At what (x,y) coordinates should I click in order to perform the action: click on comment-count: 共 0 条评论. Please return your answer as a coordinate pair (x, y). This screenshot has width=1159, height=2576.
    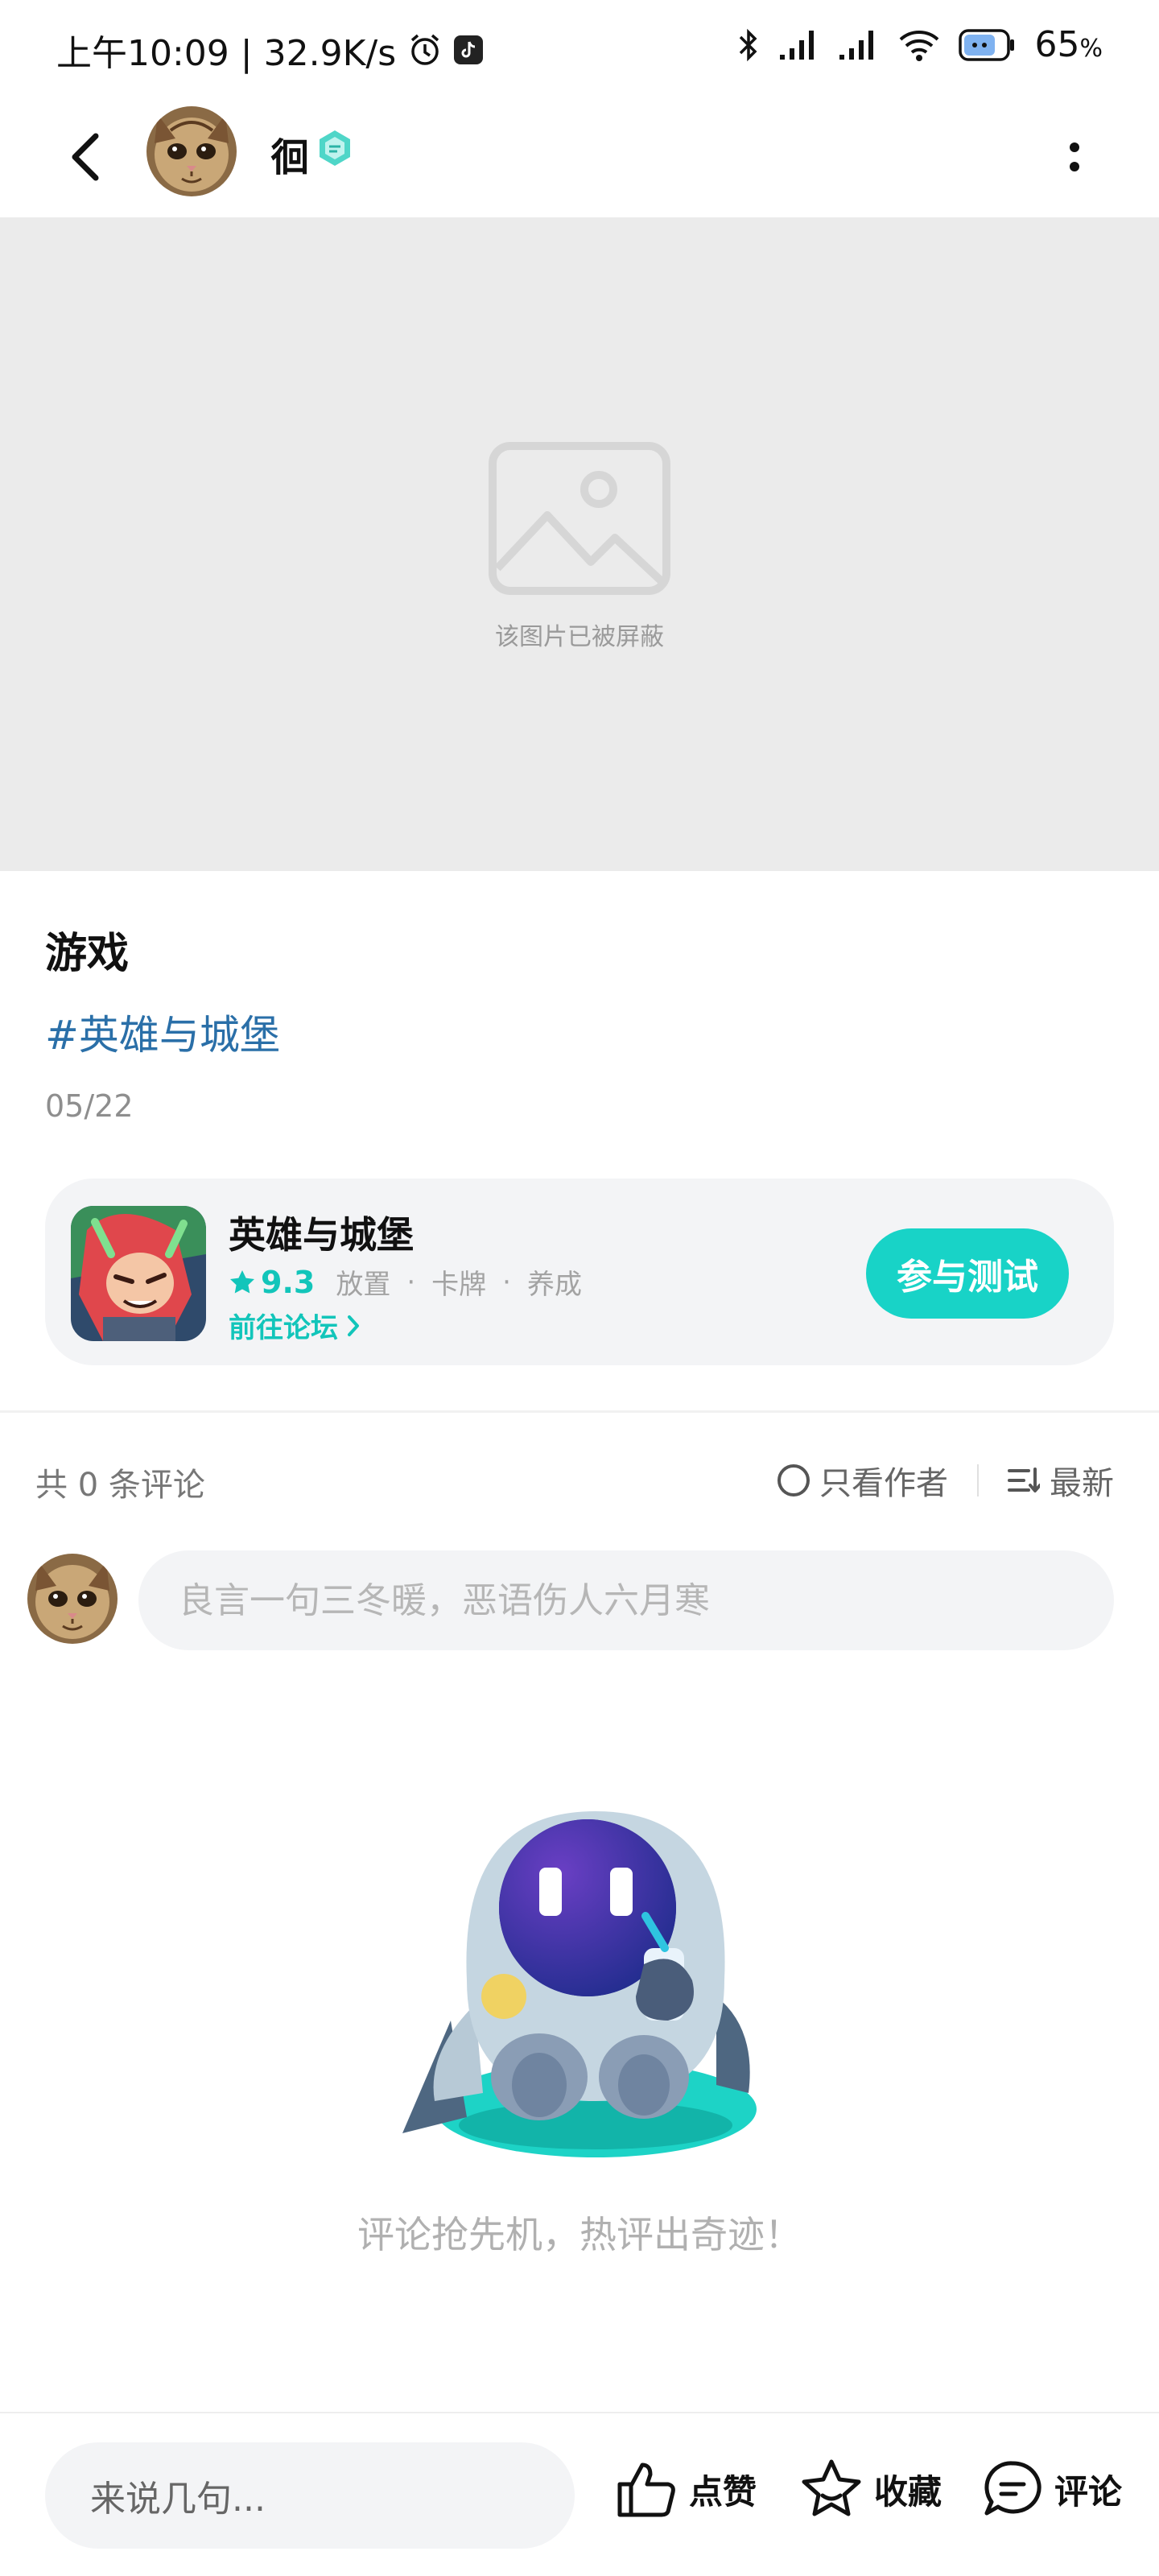
    Looking at the image, I should click on (120, 1485).